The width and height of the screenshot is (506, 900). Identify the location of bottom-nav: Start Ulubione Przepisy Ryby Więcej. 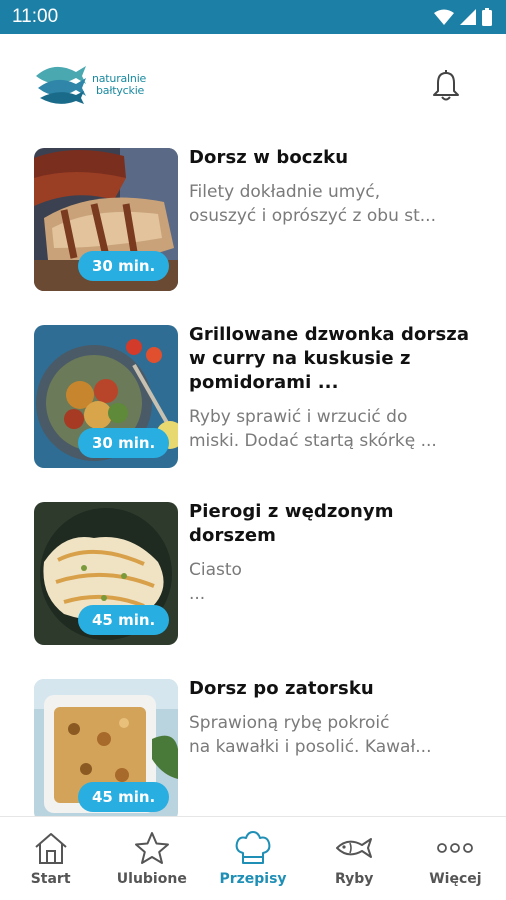
(253, 858).